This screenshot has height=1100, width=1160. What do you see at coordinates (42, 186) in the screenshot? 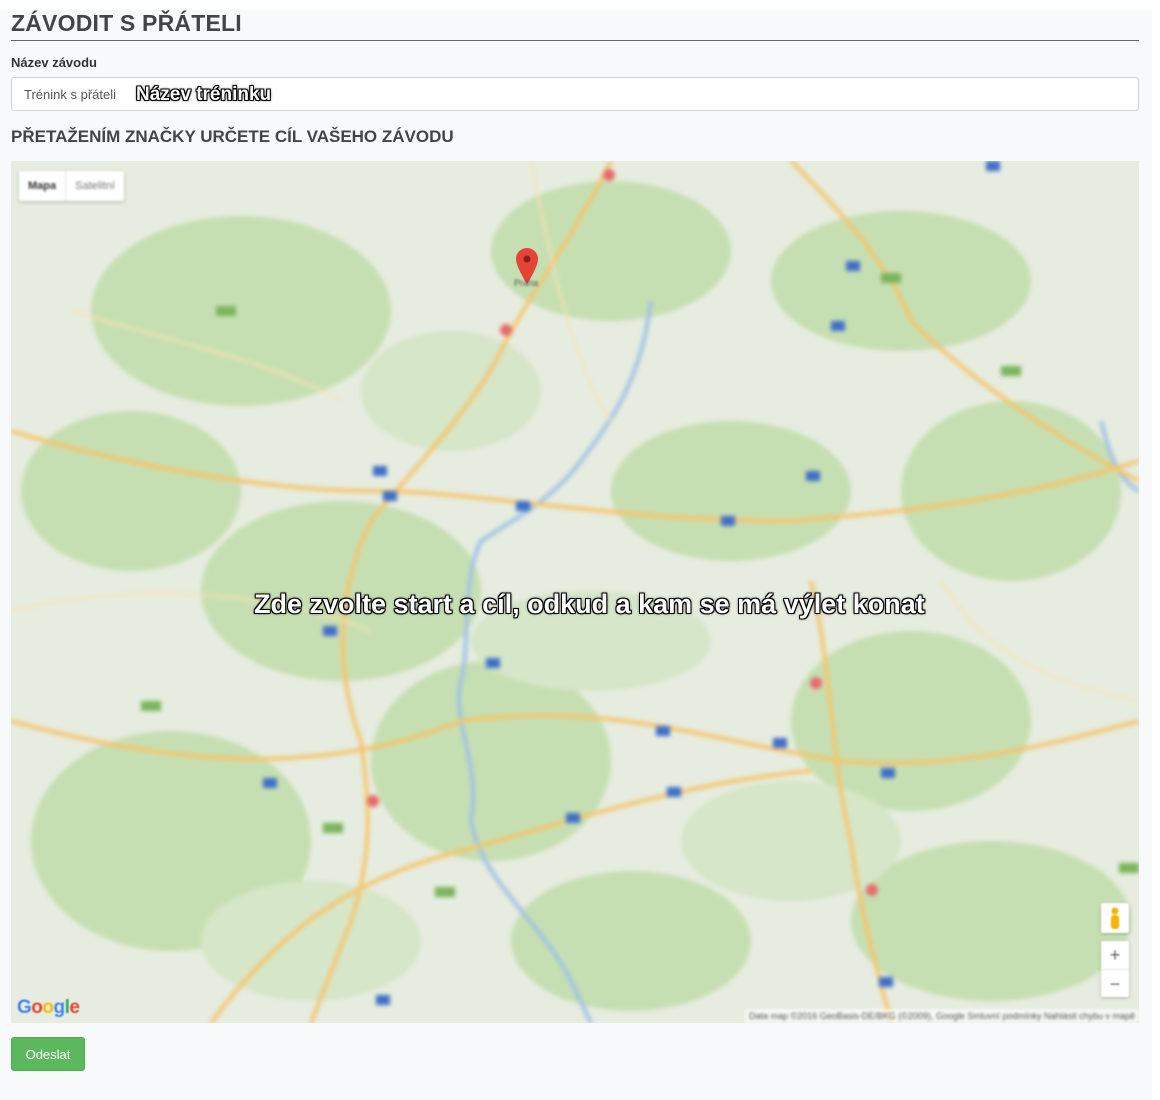
I see `map-type-map: Mapa` at bounding box center [42, 186].